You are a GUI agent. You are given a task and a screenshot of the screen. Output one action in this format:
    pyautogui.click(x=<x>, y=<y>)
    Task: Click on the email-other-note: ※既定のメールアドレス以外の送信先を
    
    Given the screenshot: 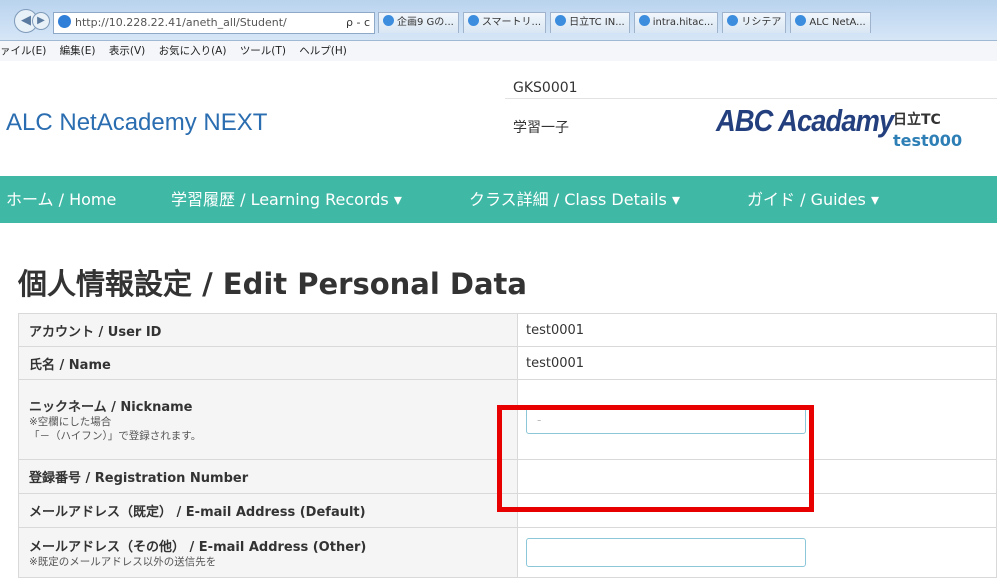 What is the action you would take?
    pyautogui.click(x=123, y=562)
    